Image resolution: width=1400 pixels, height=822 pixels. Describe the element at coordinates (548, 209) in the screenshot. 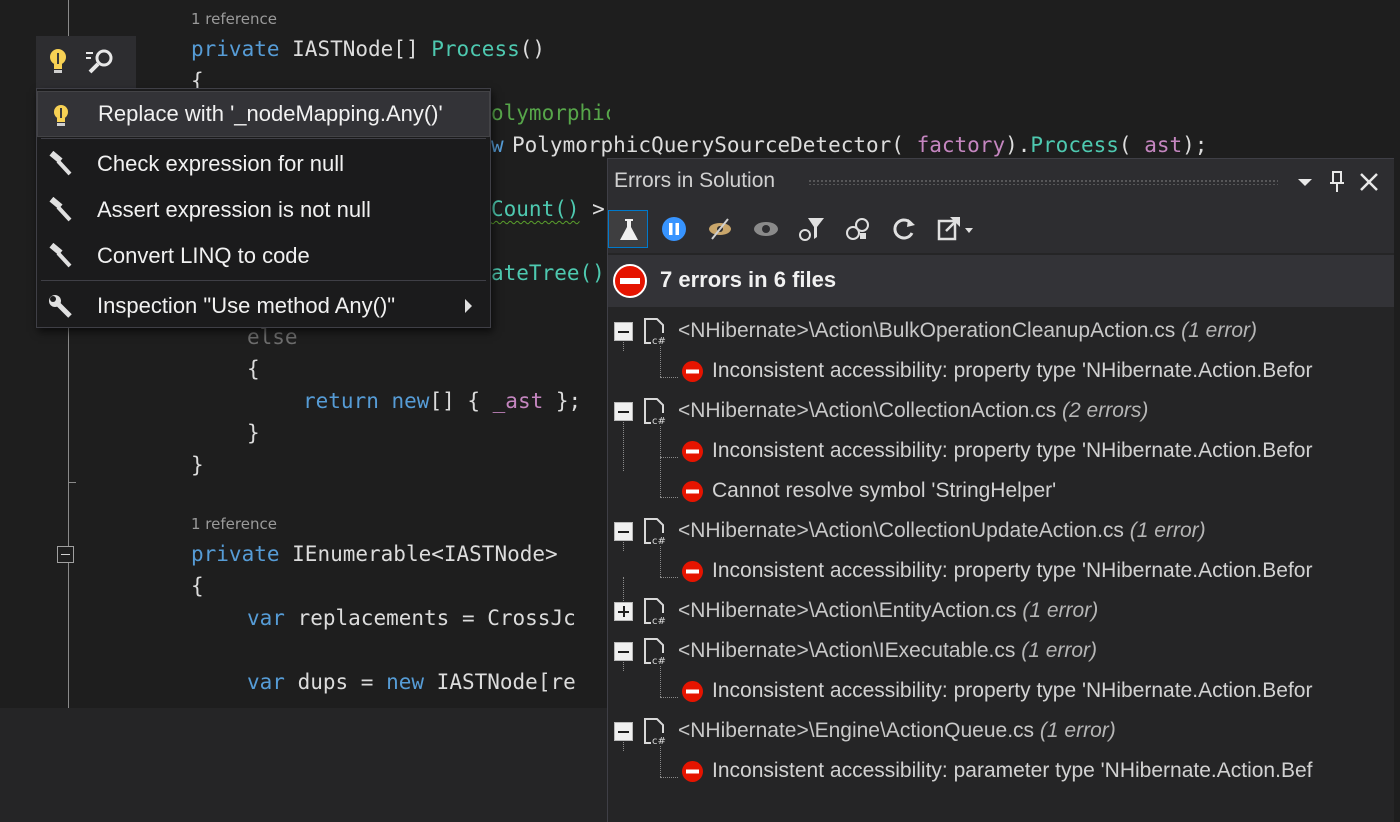

I see `code-line: Count() >` at that location.